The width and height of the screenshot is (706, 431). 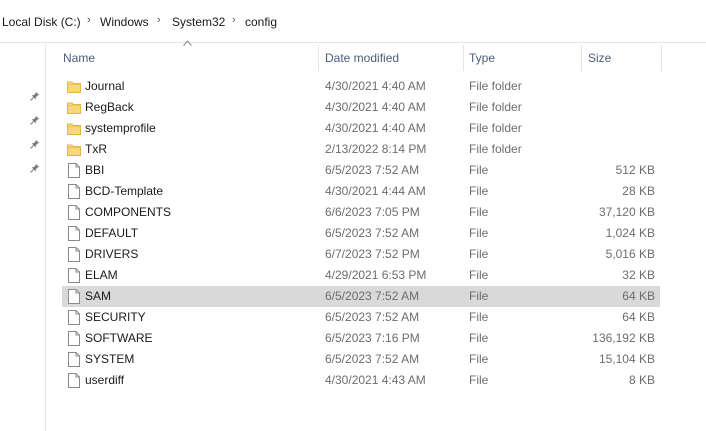 What do you see at coordinates (482, 58) in the screenshot?
I see `column-header-type: Type` at bounding box center [482, 58].